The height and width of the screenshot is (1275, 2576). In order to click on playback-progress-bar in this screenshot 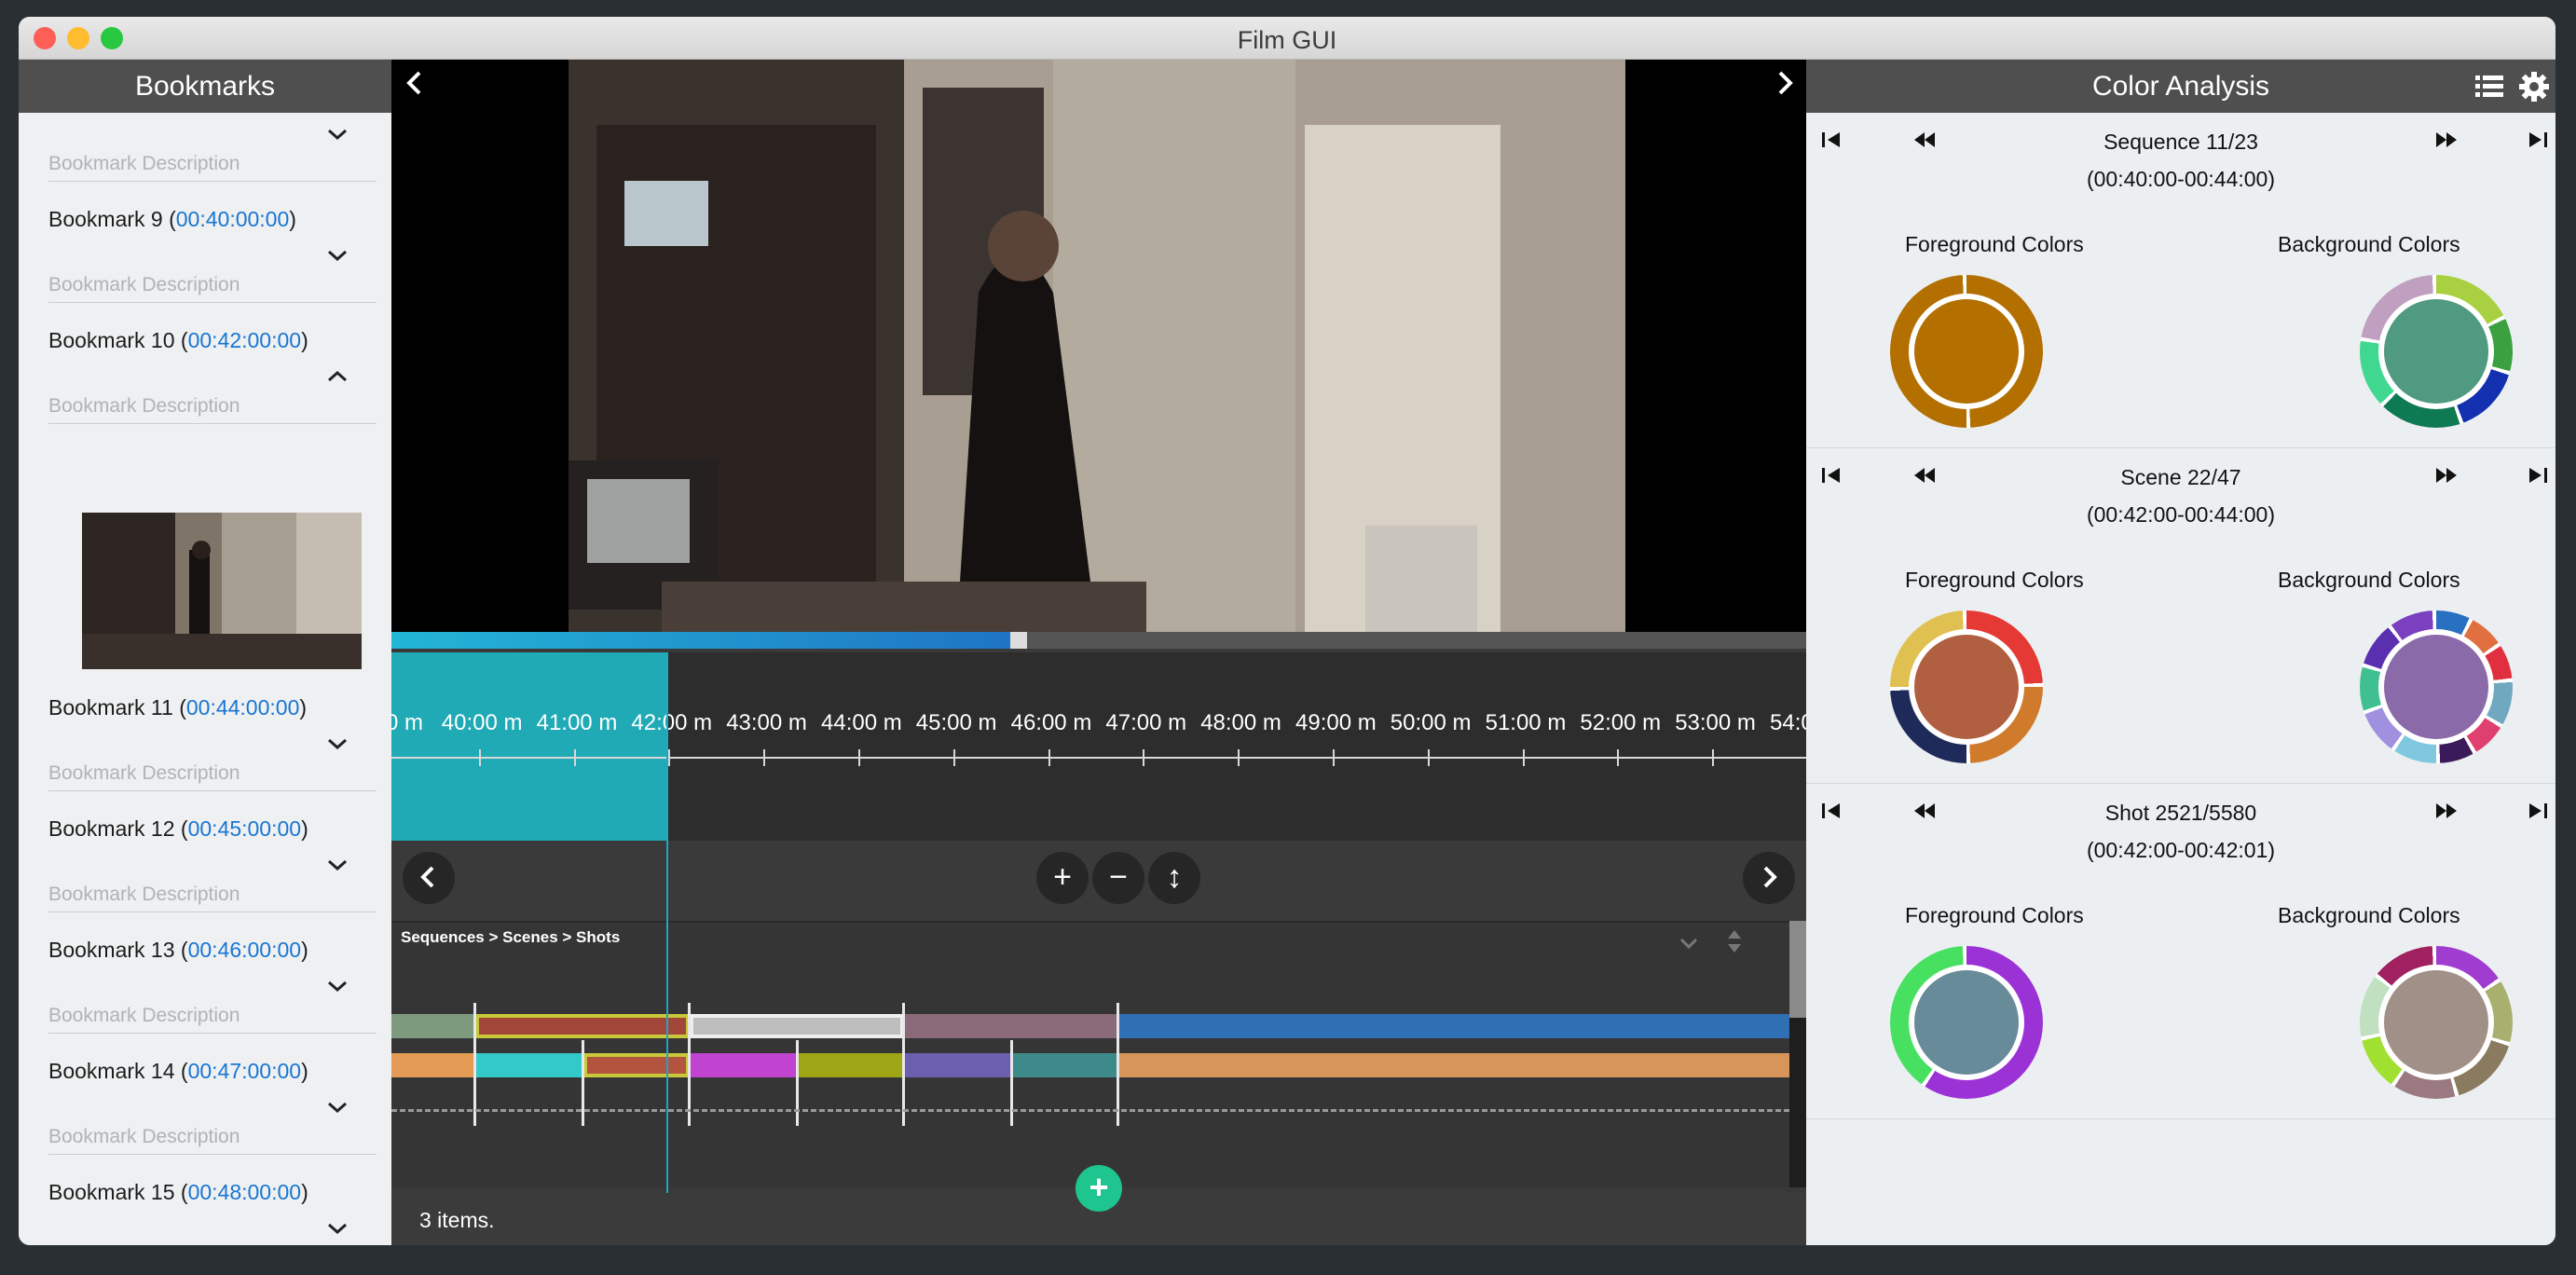, I will do `click(1098, 640)`.